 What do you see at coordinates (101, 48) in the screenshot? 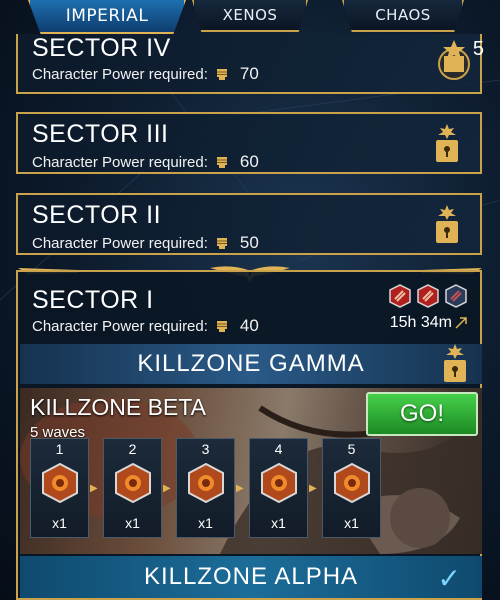
I see `sector-title: SECTOR IV` at bounding box center [101, 48].